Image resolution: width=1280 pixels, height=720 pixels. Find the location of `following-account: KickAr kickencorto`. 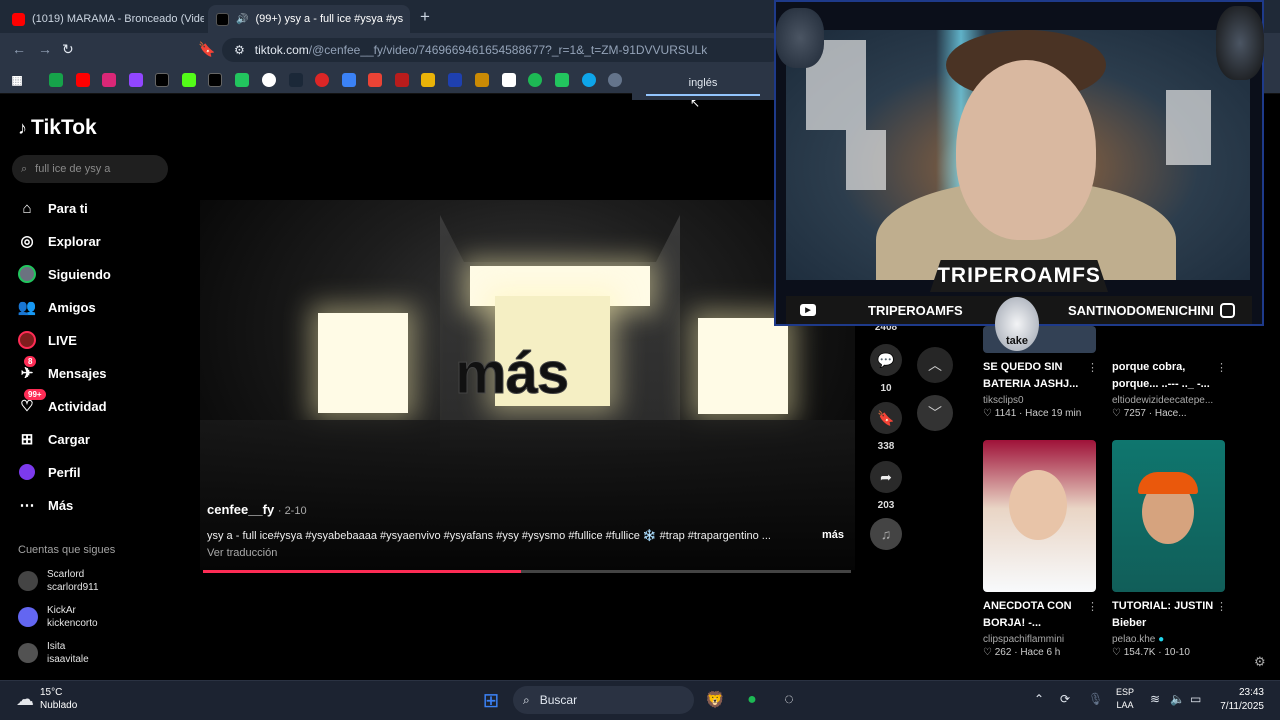

following-account: KickAr kickencorto is located at coordinates (58, 617).